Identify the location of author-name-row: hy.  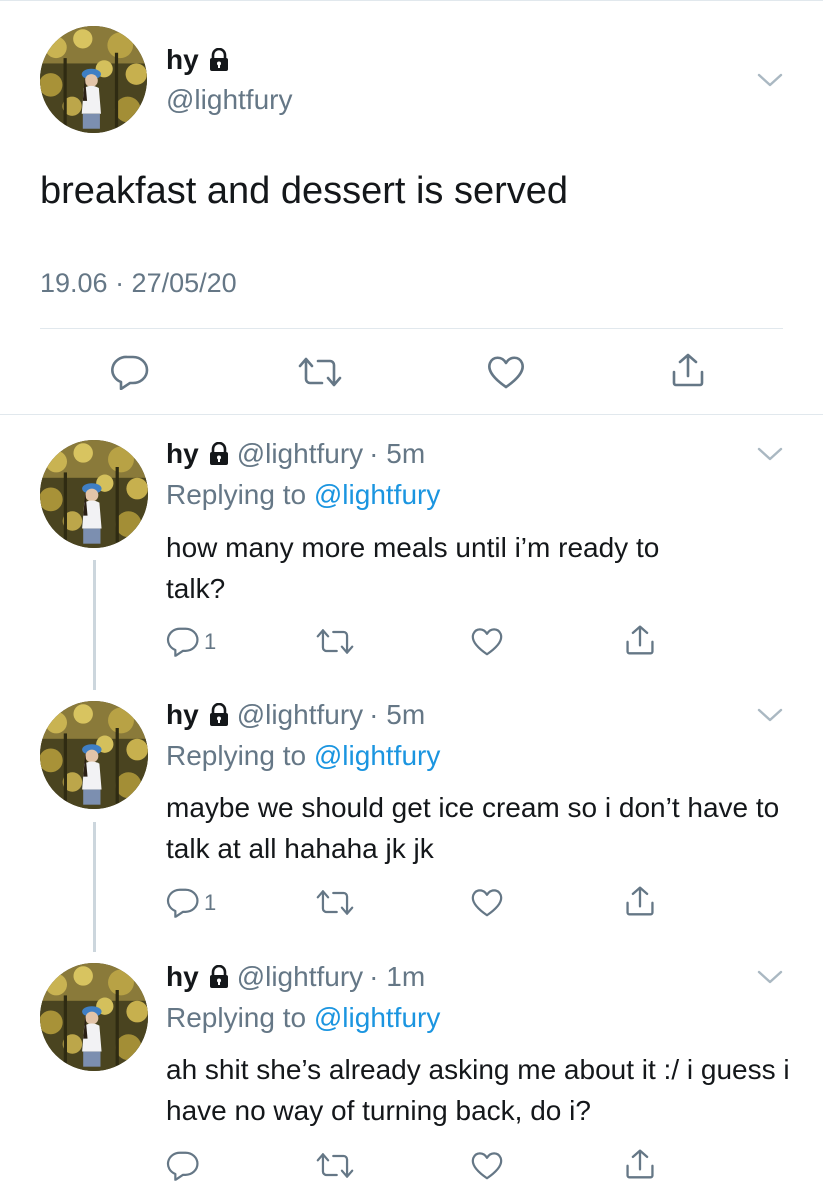
(198, 60).